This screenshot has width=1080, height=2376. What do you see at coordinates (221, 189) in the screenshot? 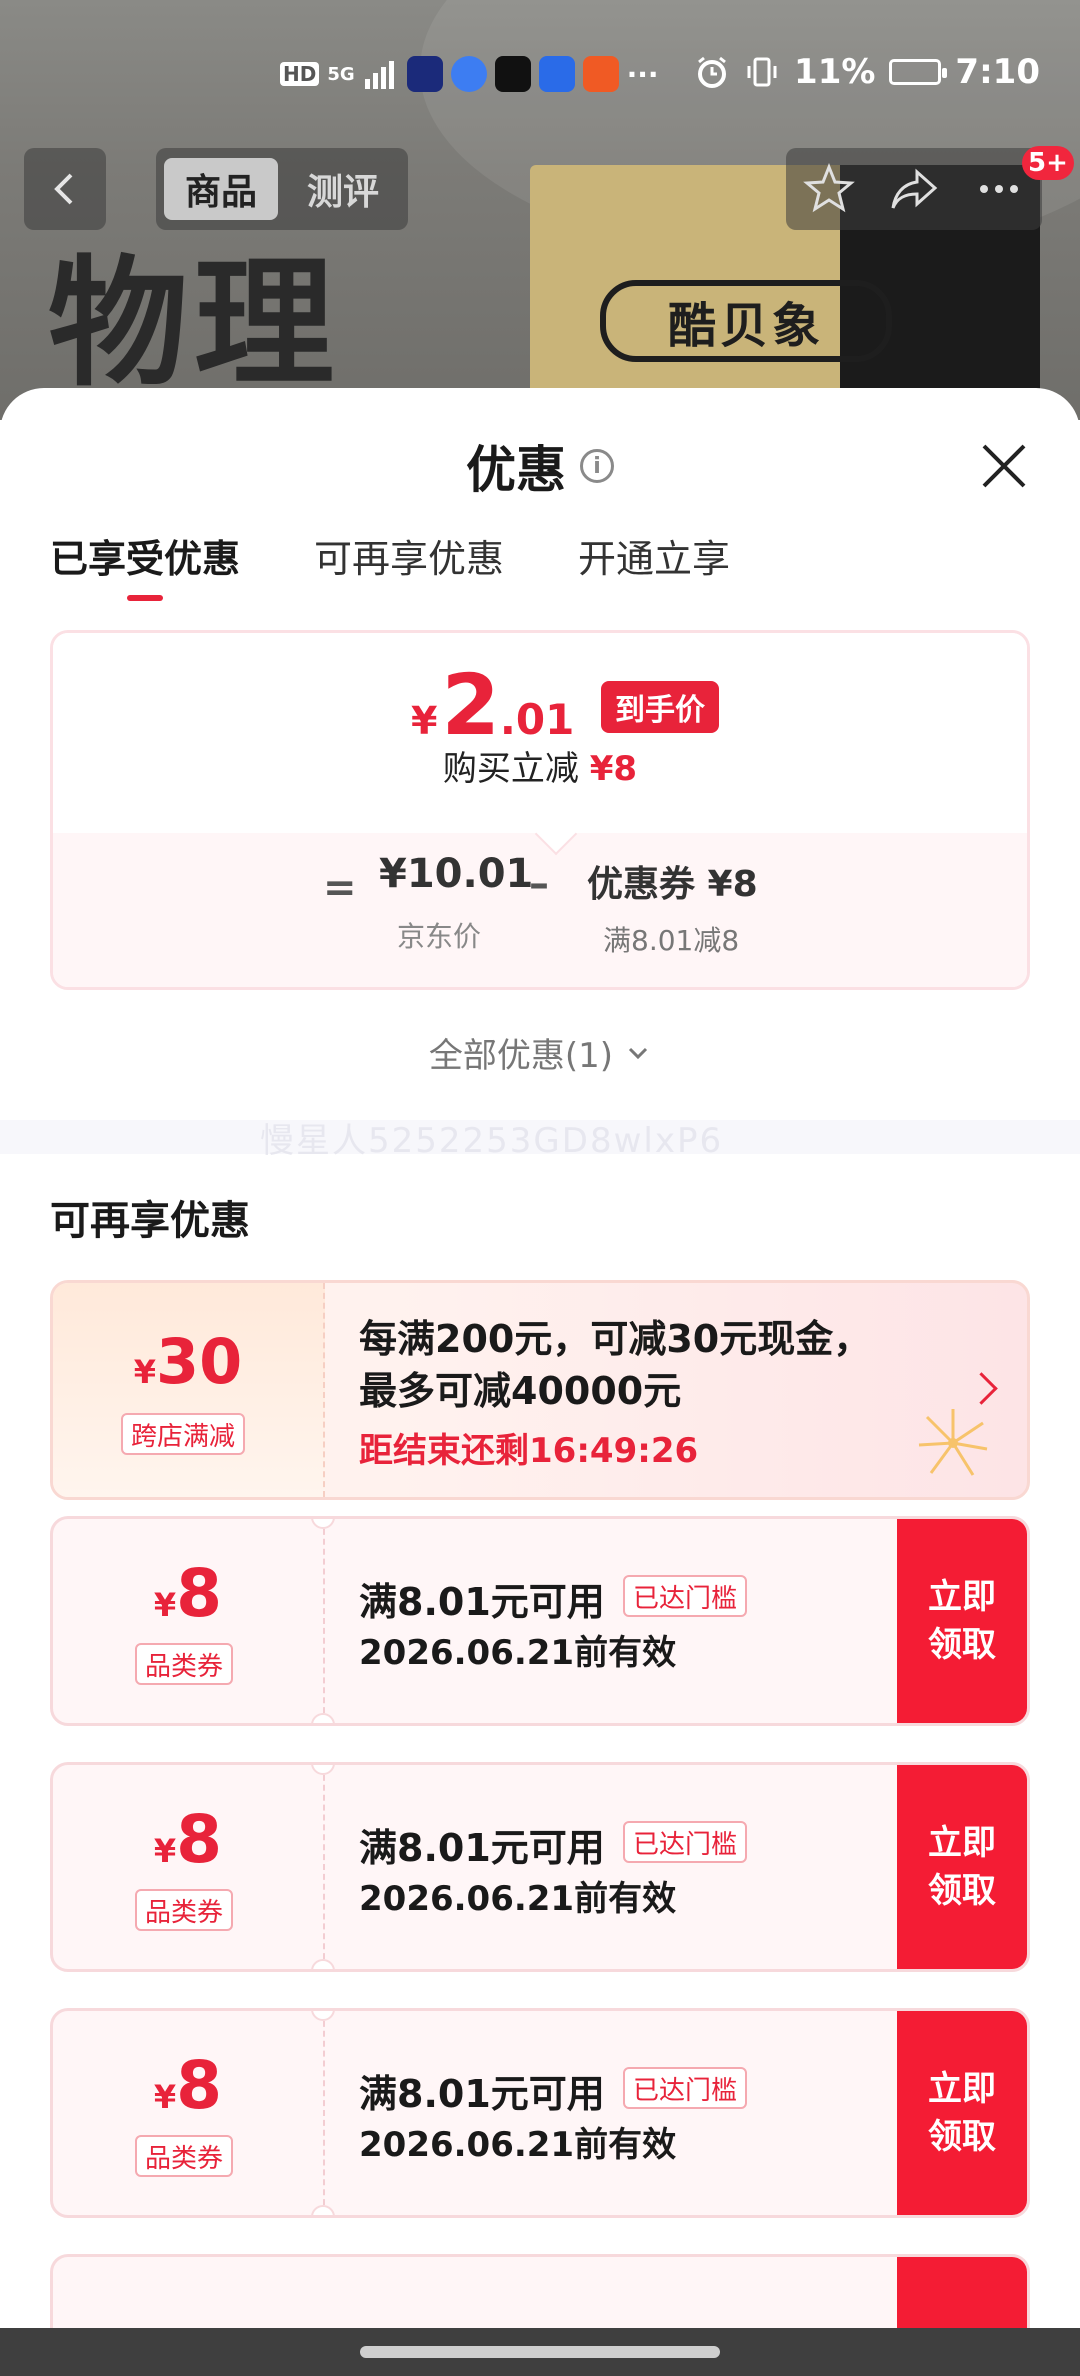
I see `tab-product: 商品` at bounding box center [221, 189].